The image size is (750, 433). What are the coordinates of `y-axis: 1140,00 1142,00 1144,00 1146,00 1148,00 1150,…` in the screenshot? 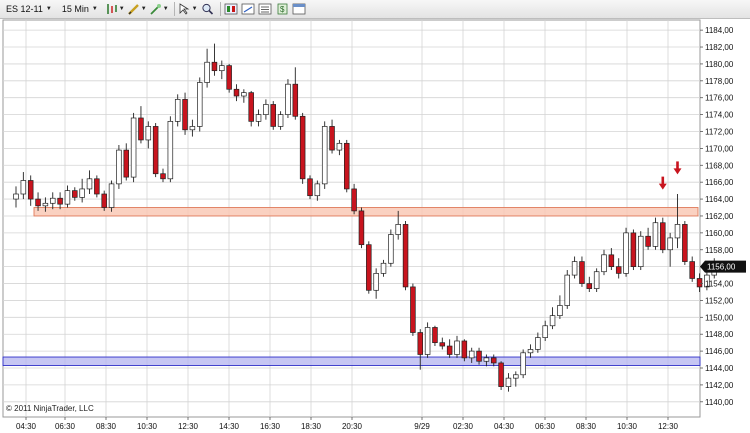 It's located at (723, 216).